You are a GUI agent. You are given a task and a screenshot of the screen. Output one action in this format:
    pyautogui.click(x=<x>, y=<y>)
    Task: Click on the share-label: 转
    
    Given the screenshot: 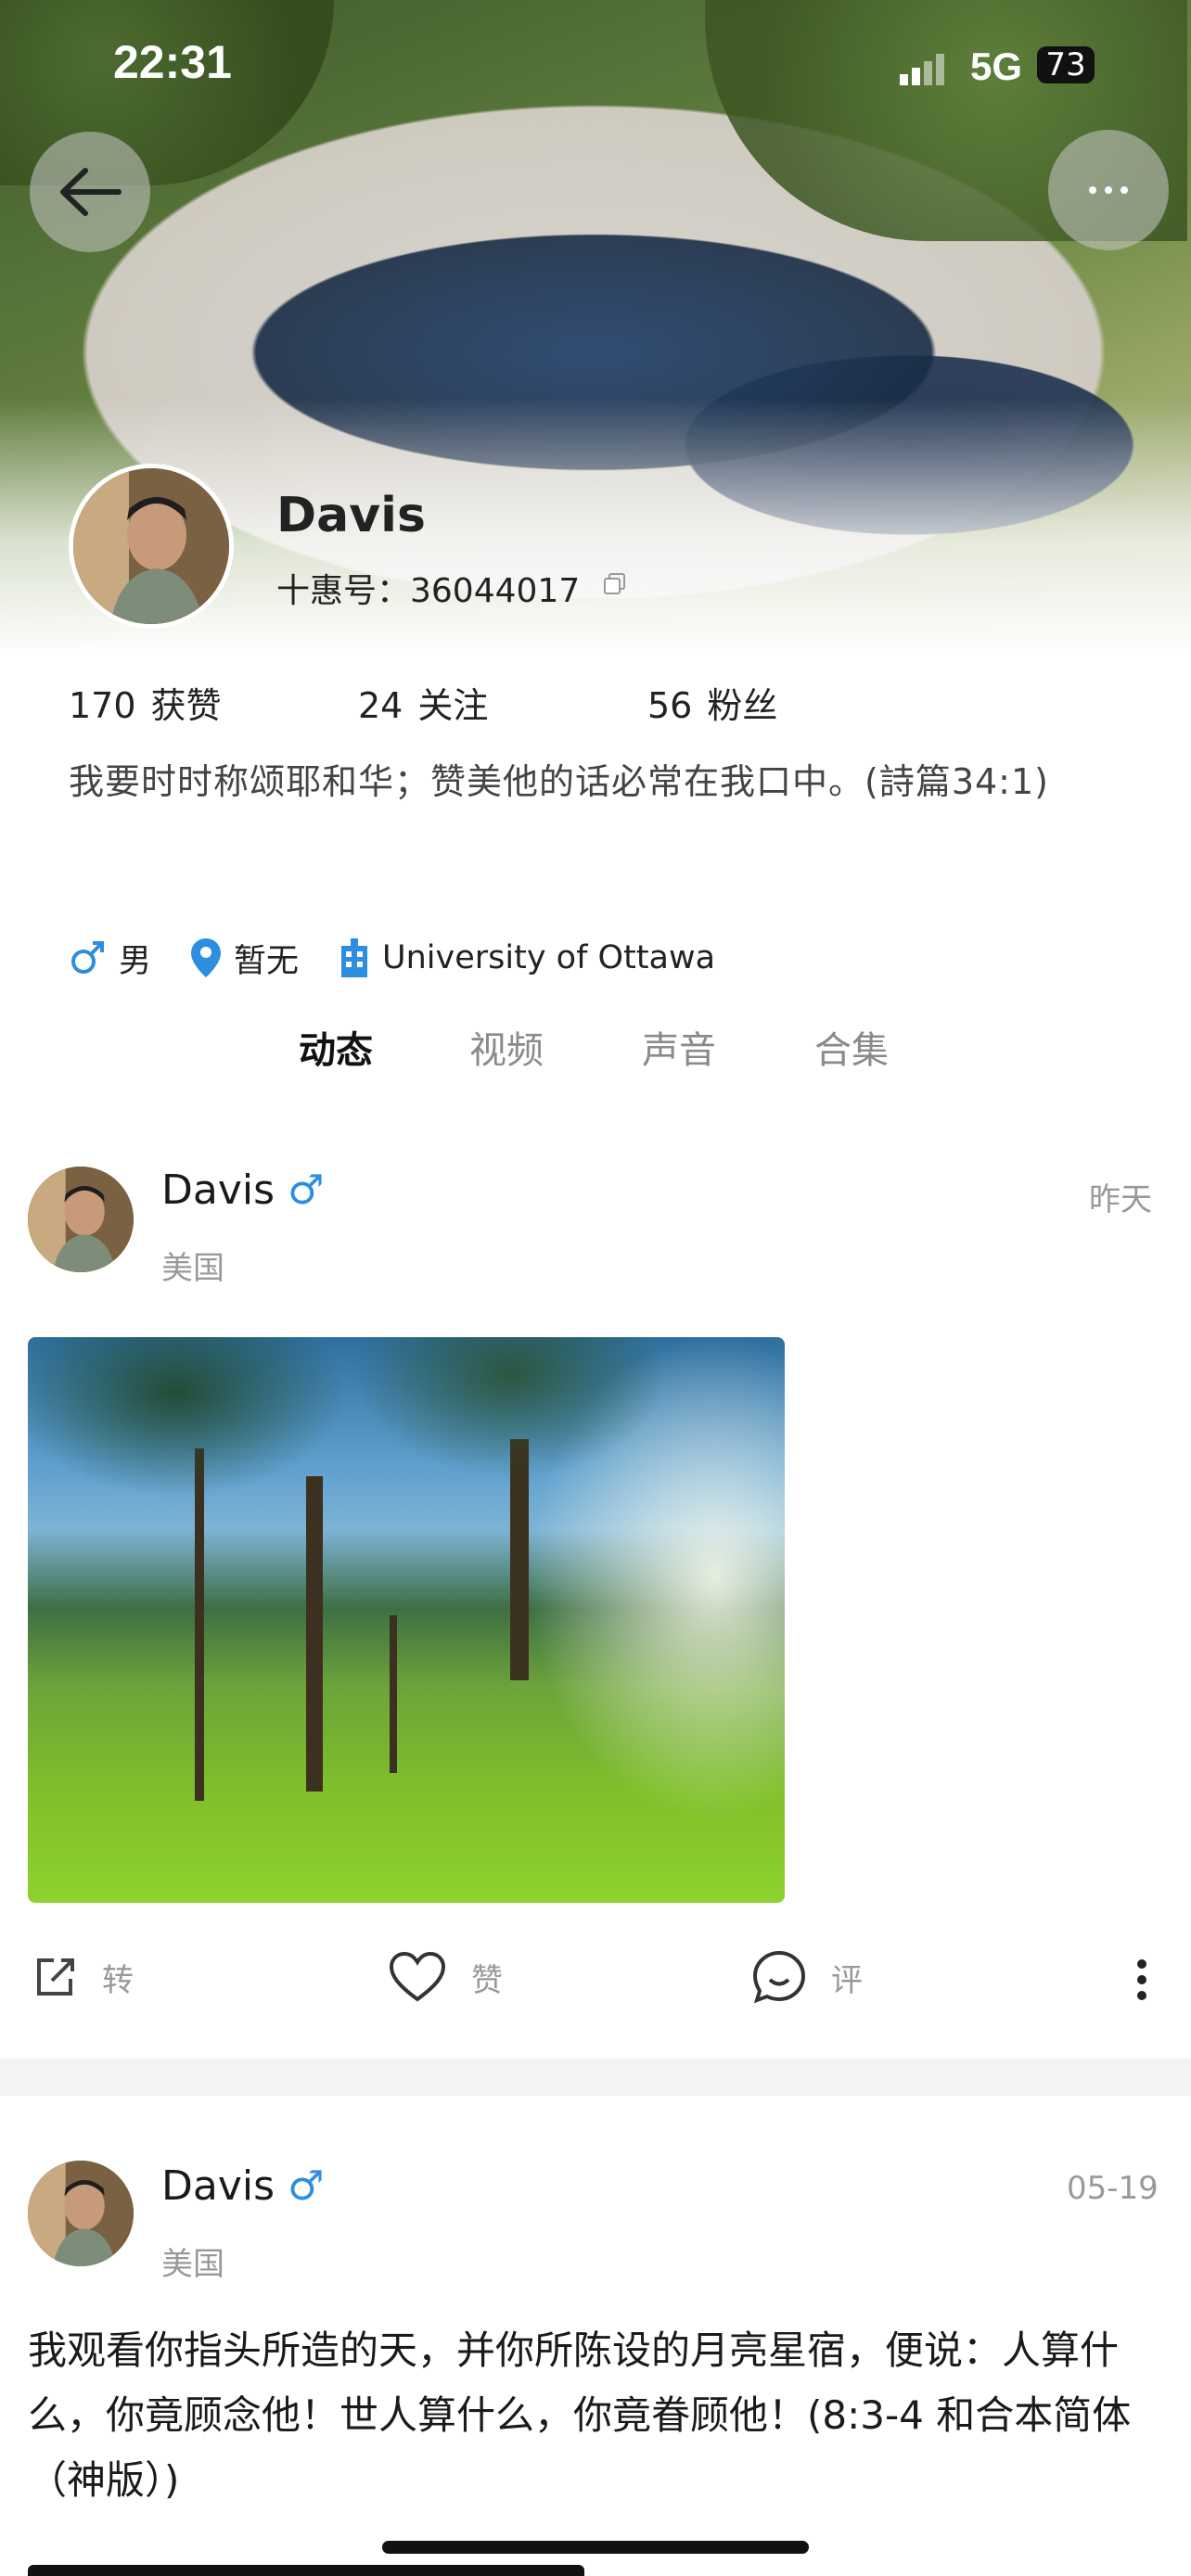 What is the action you would take?
    pyautogui.click(x=118, y=1980)
    